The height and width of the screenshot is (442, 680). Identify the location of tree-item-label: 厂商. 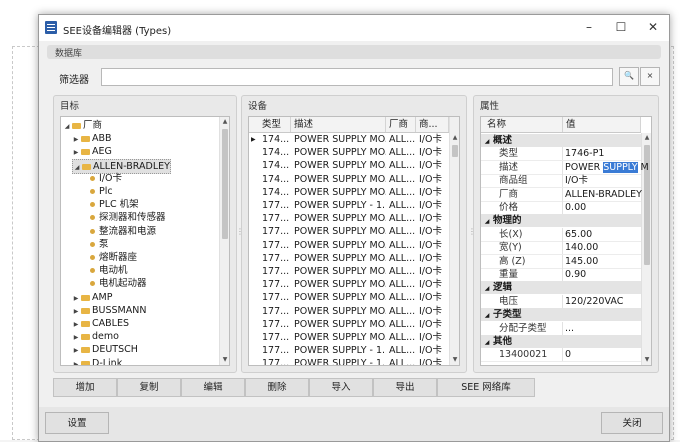
(92, 125).